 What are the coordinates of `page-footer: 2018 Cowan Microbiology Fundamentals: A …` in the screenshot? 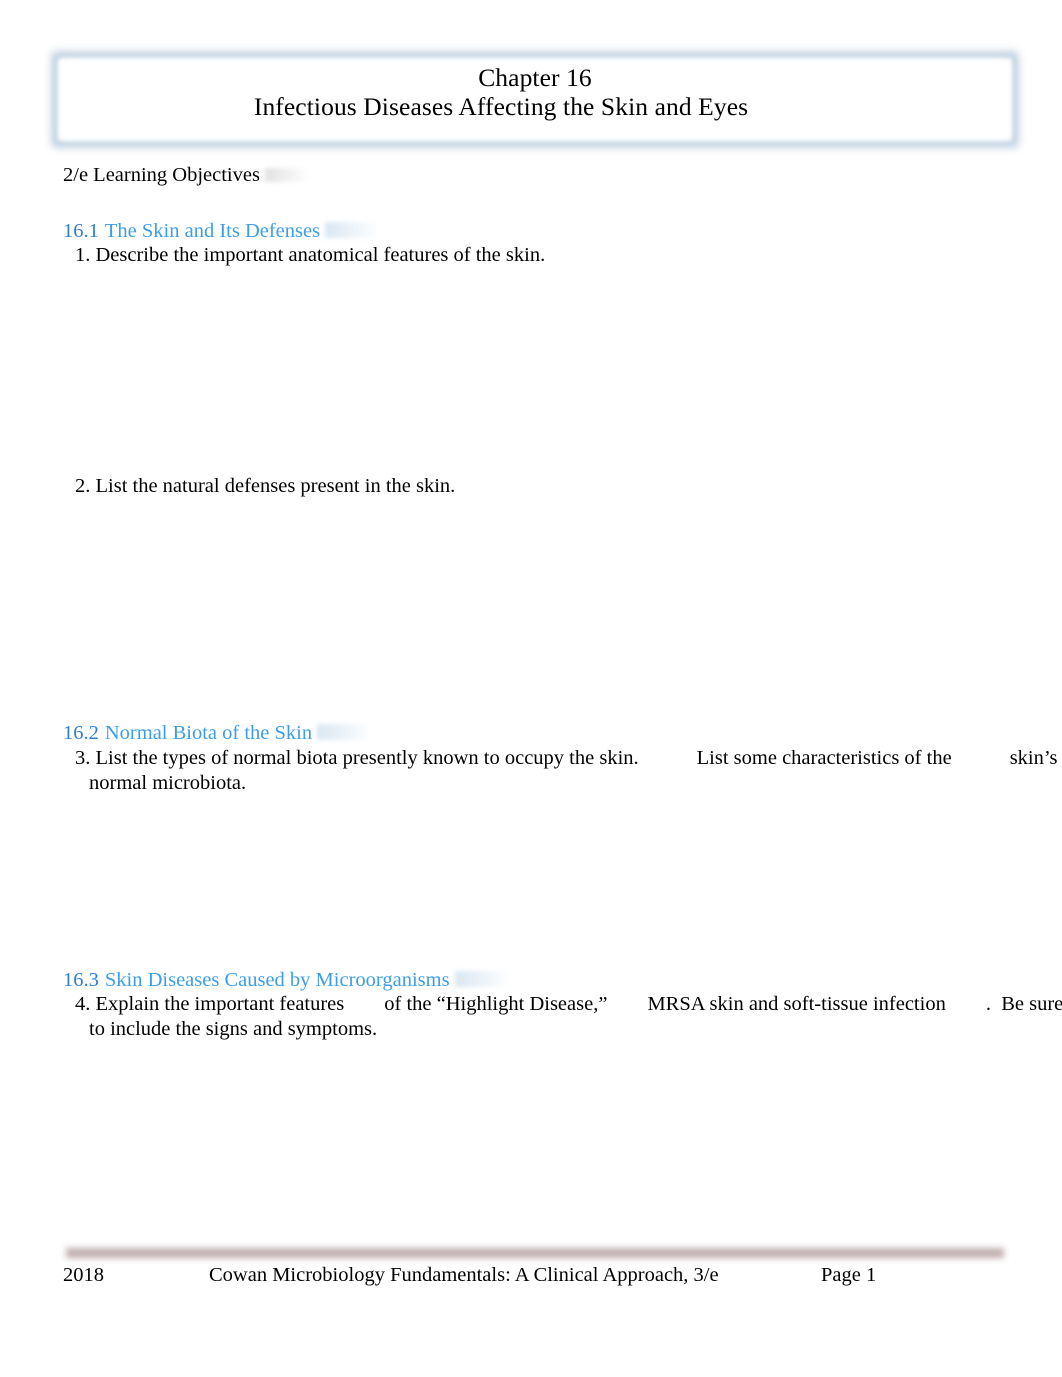 It's located at (533, 1278).